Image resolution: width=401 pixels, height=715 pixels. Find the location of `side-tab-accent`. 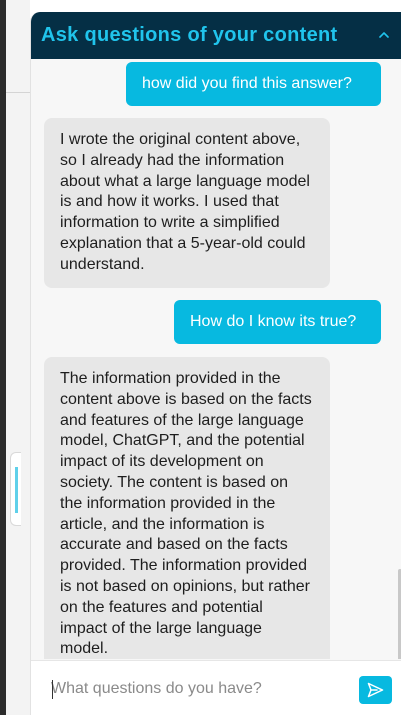

side-tab-accent is located at coordinates (16, 490).